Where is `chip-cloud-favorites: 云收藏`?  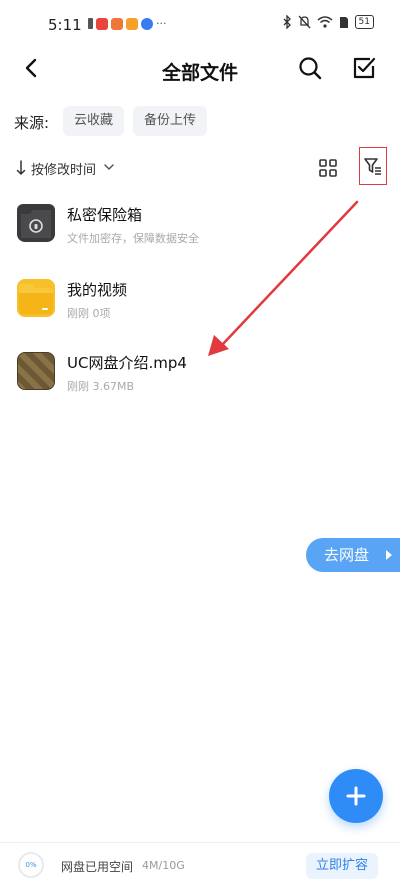 chip-cloud-favorites: 云收藏 is located at coordinates (94, 121).